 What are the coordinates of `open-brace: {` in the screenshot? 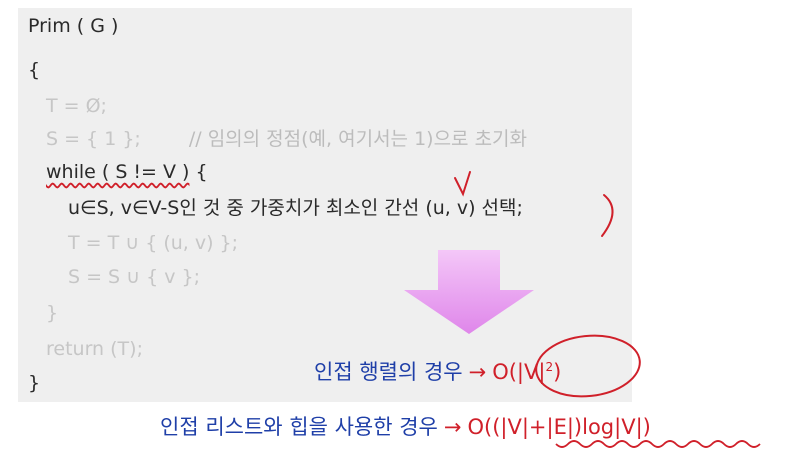 It's located at (34, 70).